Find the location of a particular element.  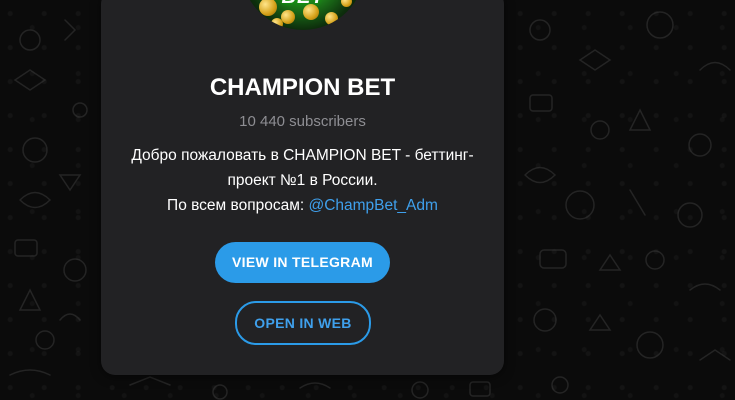

description-prefix: По всем вопросам: is located at coordinates (238, 205).